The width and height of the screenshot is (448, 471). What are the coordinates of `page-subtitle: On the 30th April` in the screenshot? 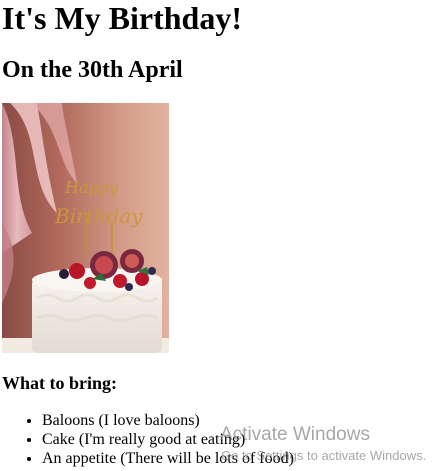 It's located at (92, 70).